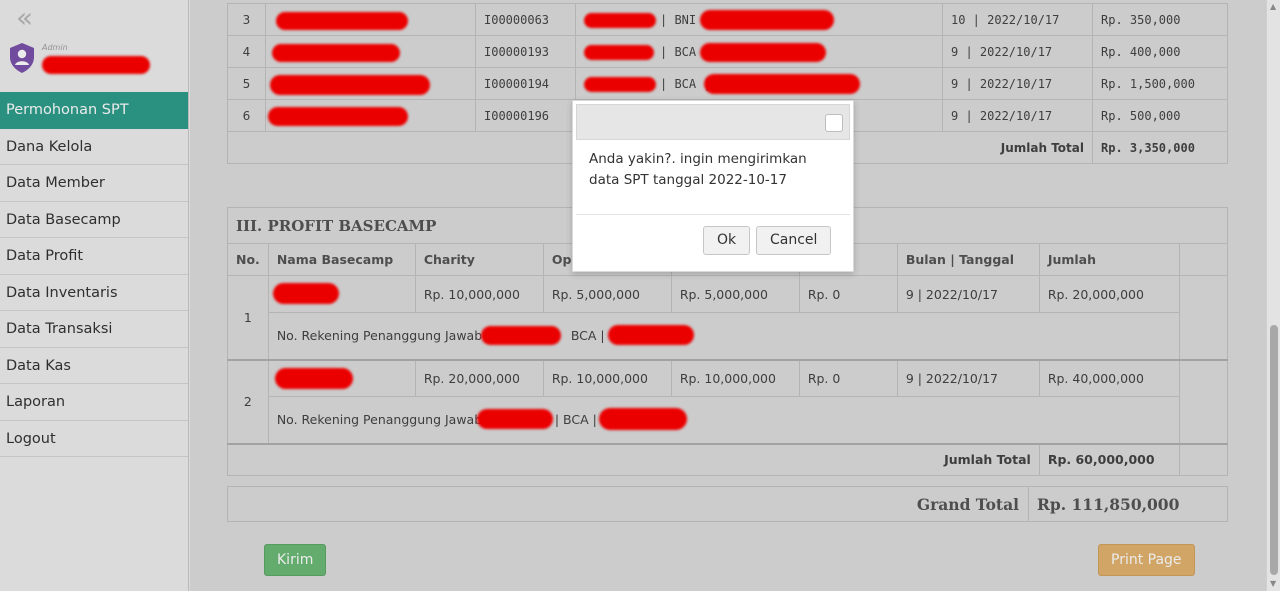  What do you see at coordinates (1273, 6) in the screenshot?
I see `scroll-up-arrow-icon: ▲` at bounding box center [1273, 6].